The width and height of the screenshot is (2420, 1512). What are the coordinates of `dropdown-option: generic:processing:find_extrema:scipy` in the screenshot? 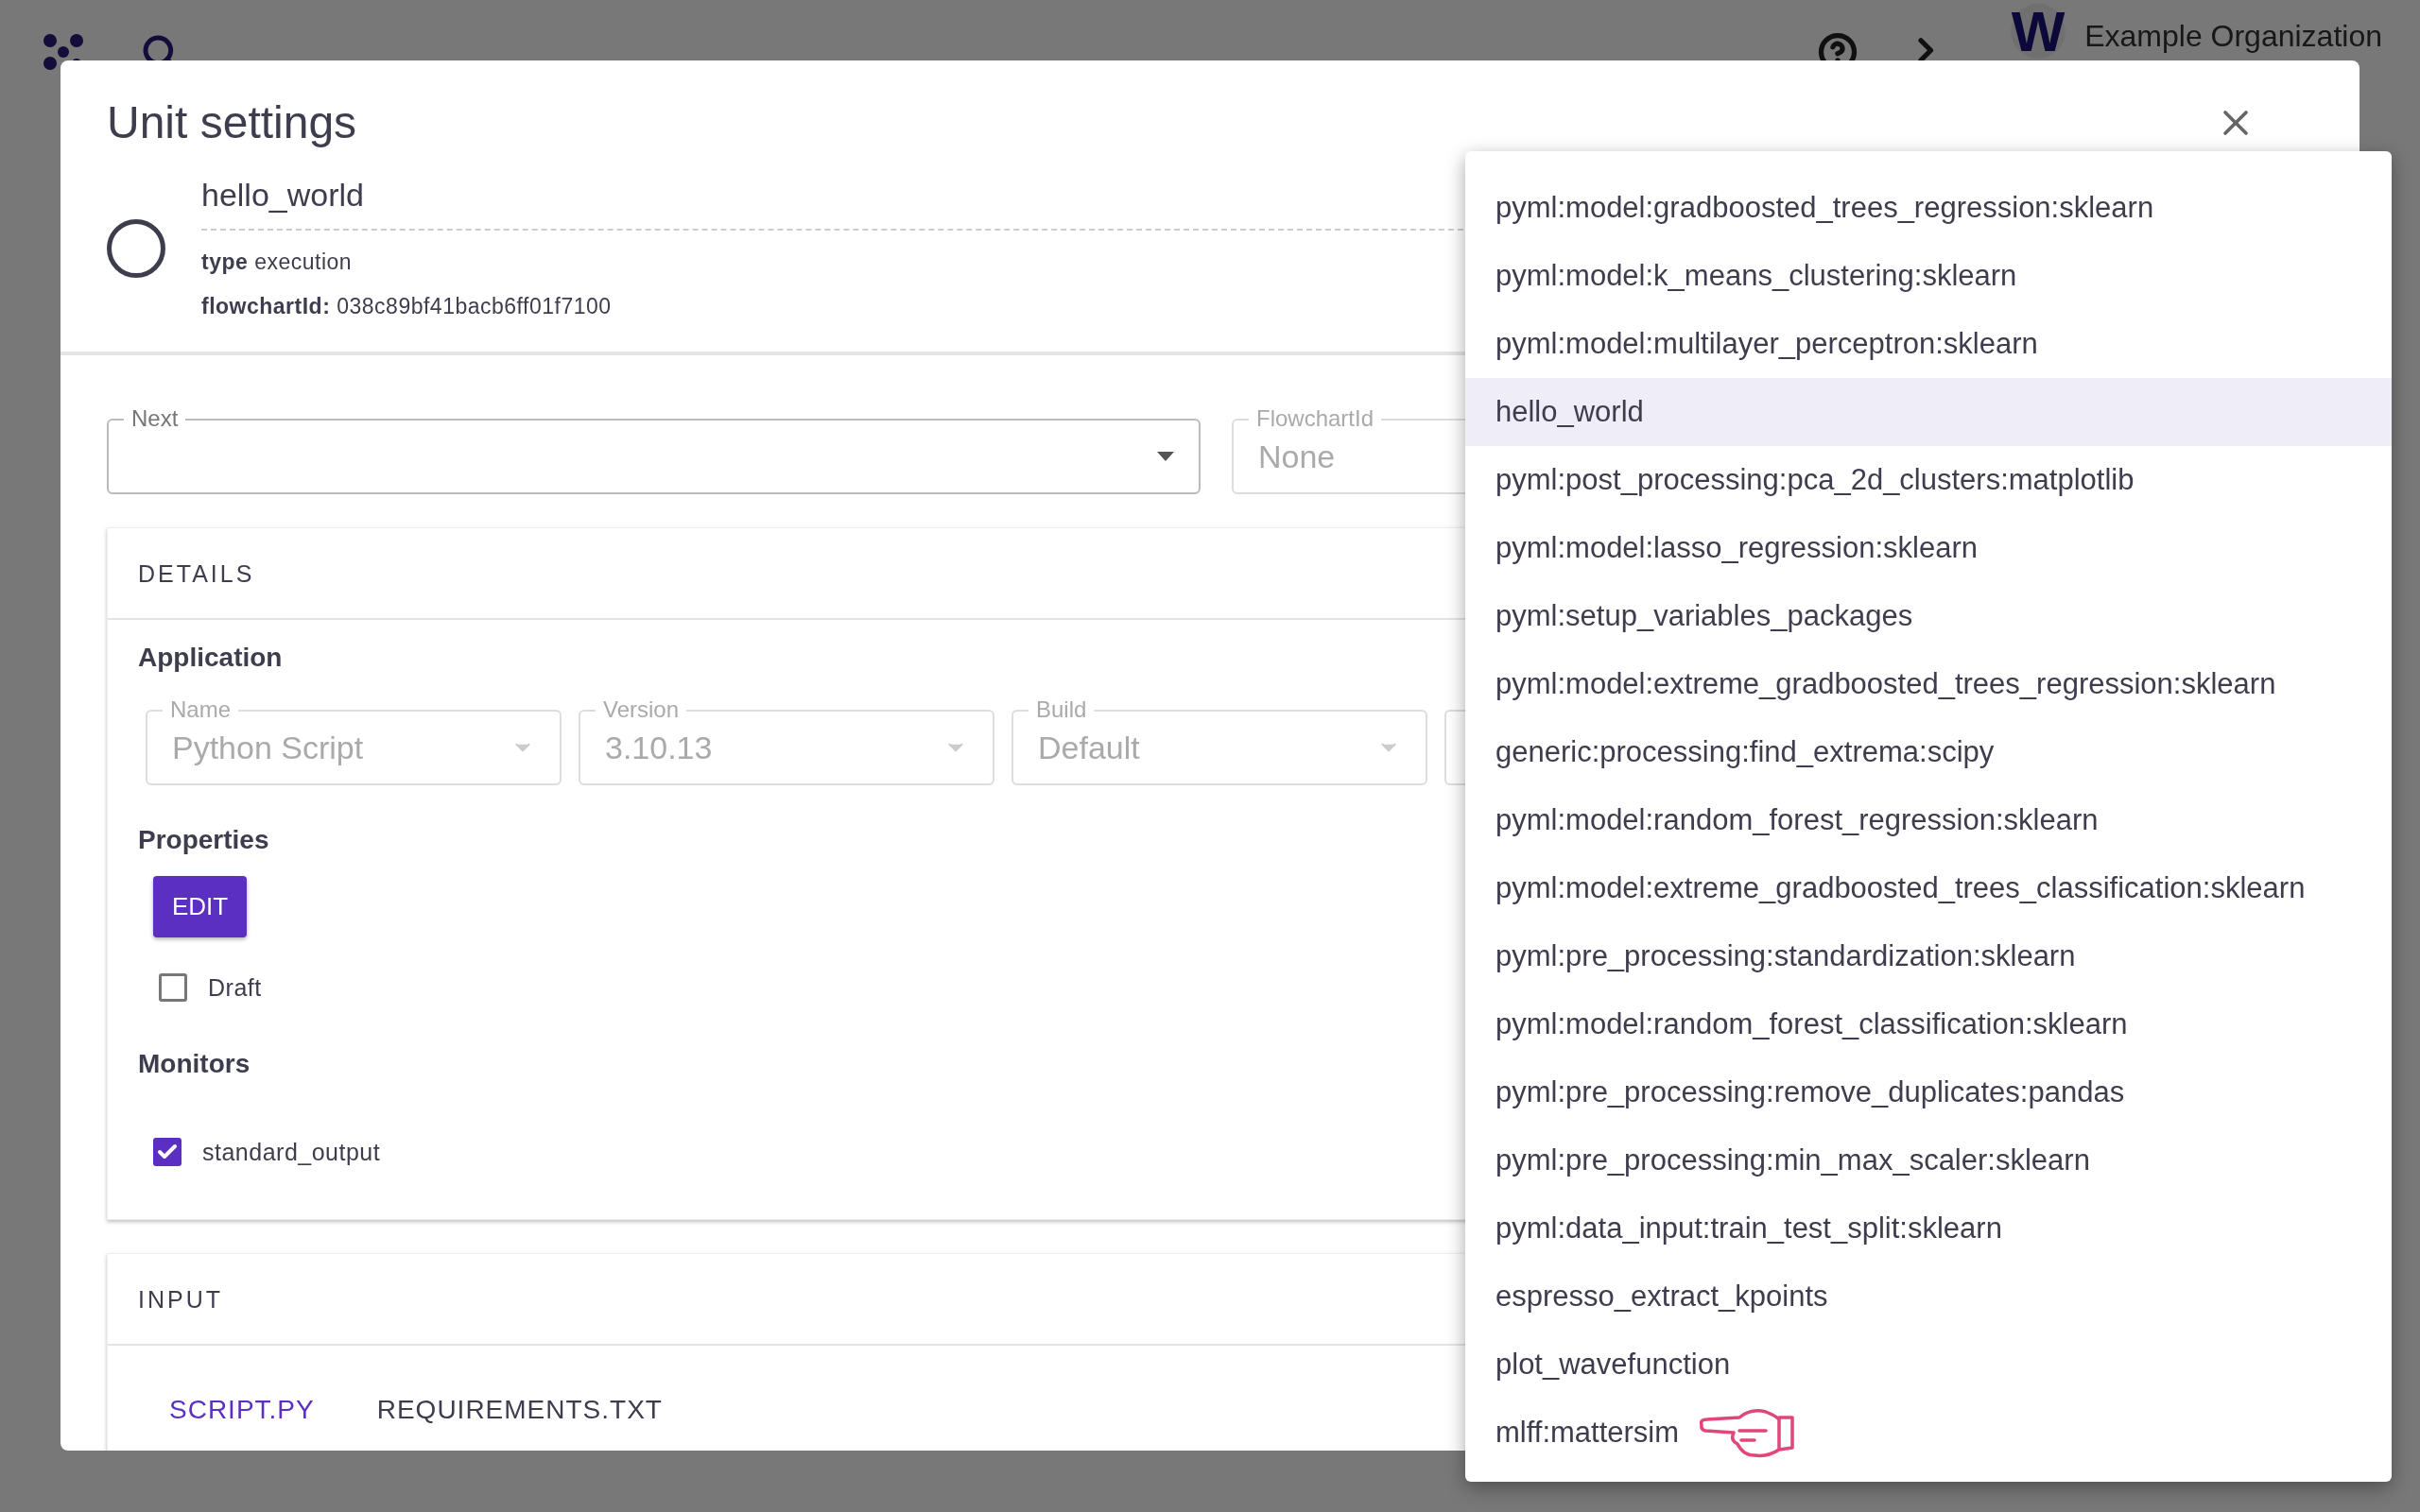 It's located at (1929, 752).